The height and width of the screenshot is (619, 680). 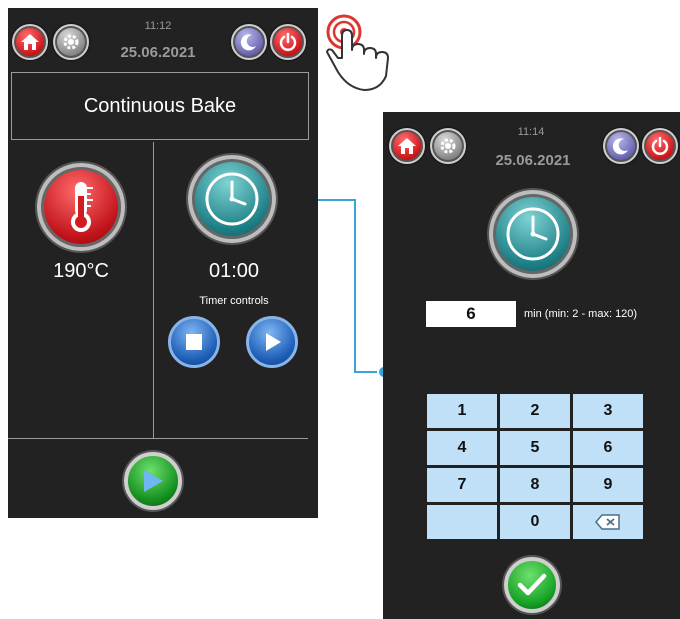 I want to click on numeric-keypad: 1 2 3 4 5 6 7 8 9 0, so click(x=535, y=468).